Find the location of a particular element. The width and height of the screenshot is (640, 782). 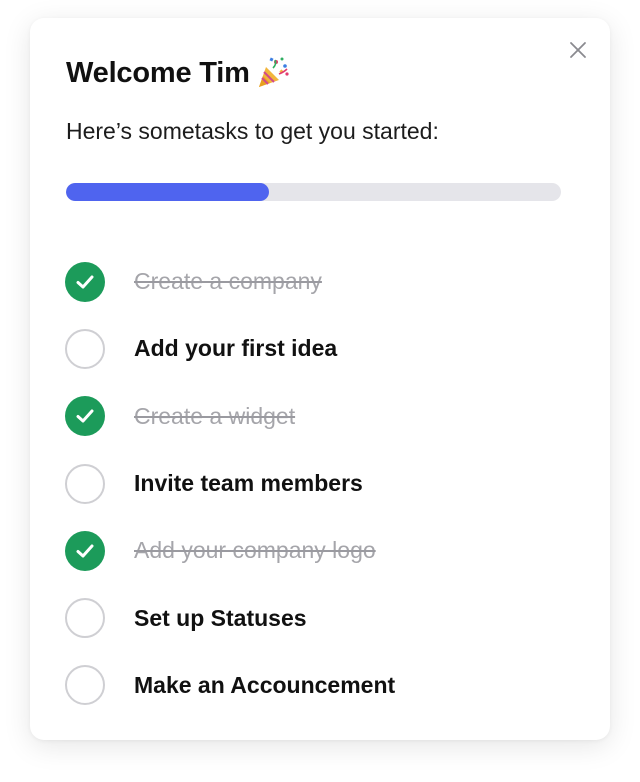

subtitle: Here’s sometasks to get you started: is located at coordinates (252, 131).